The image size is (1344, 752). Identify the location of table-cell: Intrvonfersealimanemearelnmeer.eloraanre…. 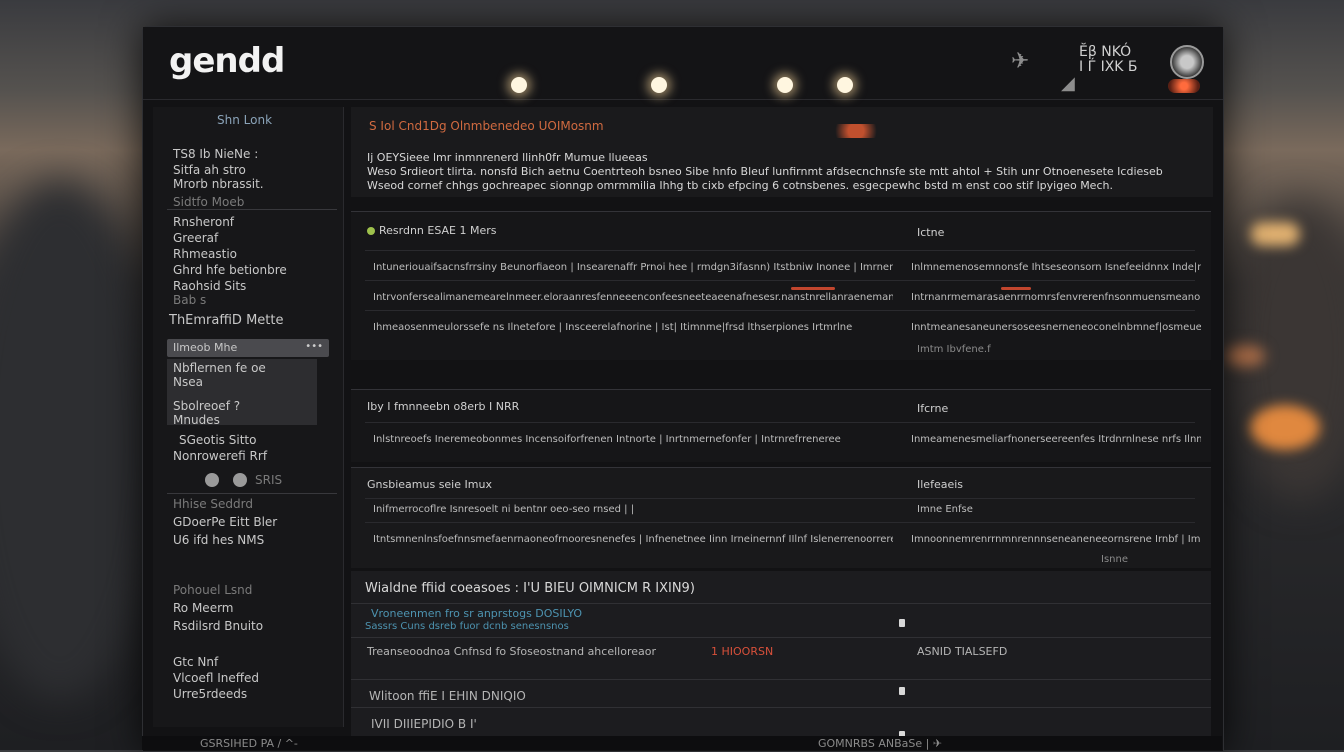
(633, 297).